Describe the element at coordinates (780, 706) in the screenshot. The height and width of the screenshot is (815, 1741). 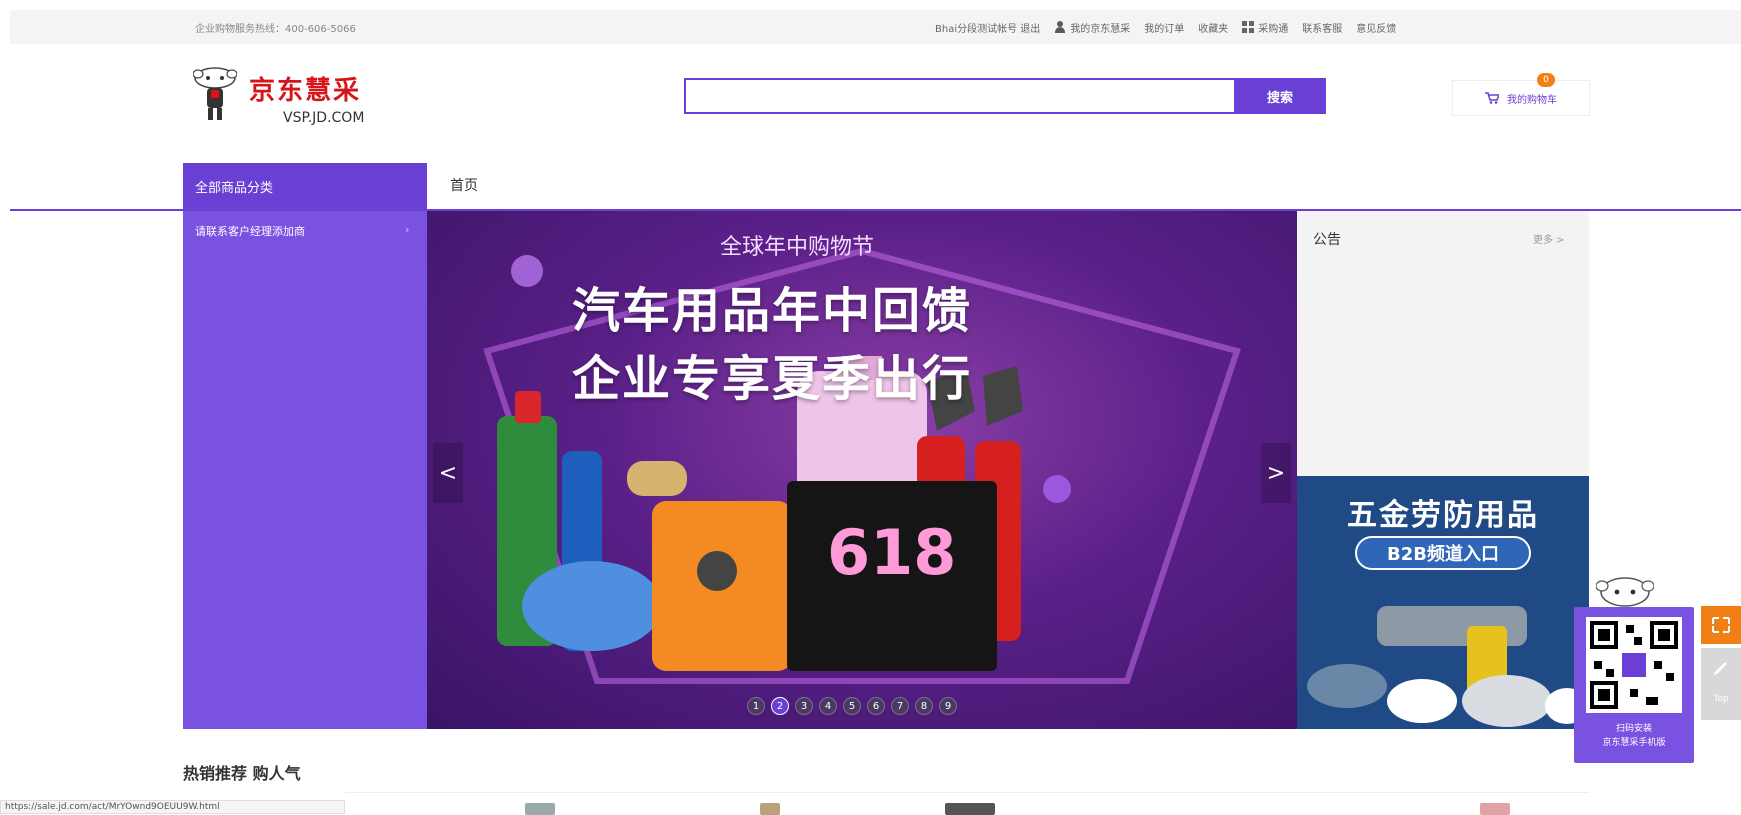
I see `carousel-dot-active: 2` at that location.